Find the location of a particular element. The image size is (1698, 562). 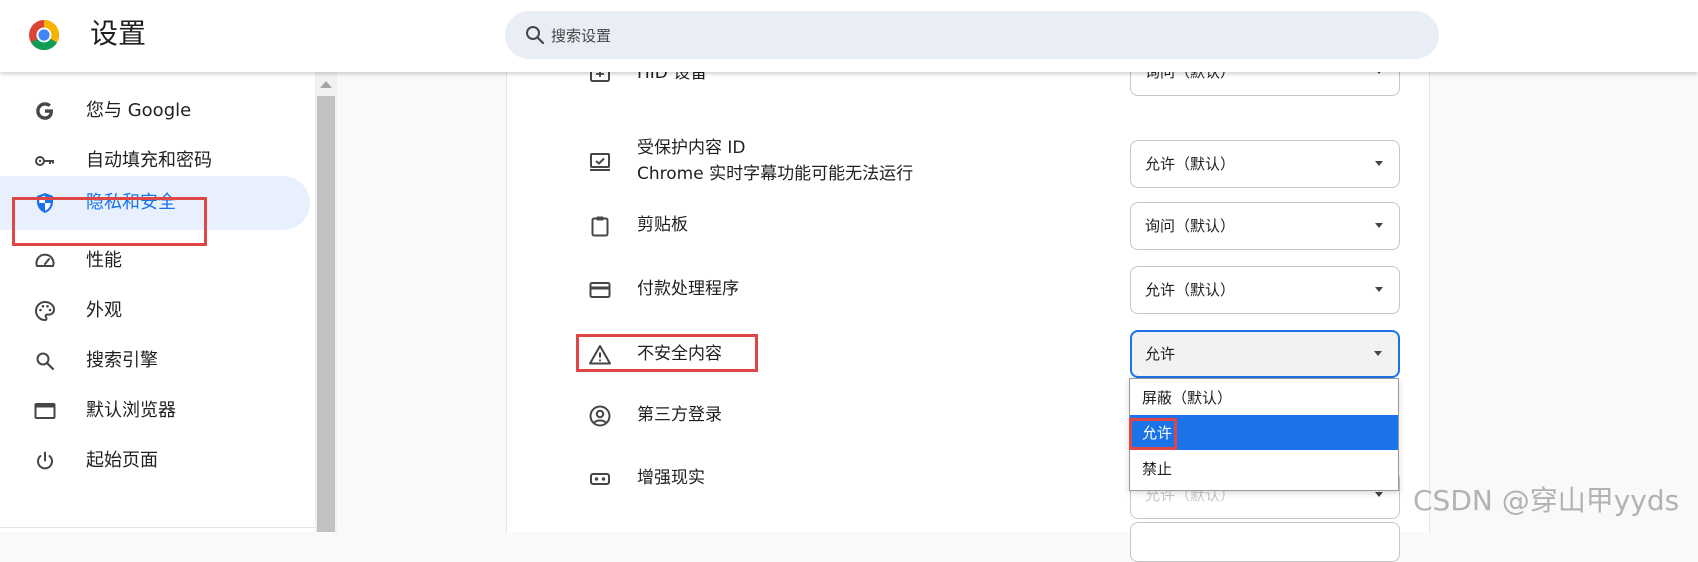

sidebar-item-you-and-google: 您与 Google is located at coordinates (155, 111).